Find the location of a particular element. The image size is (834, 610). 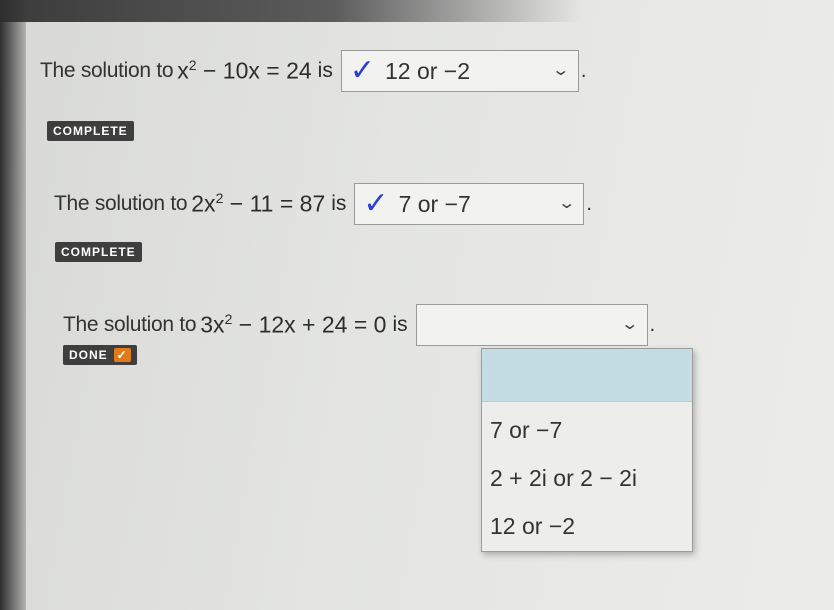

question-3-prefix: The solution to is located at coordinates (130, 324).